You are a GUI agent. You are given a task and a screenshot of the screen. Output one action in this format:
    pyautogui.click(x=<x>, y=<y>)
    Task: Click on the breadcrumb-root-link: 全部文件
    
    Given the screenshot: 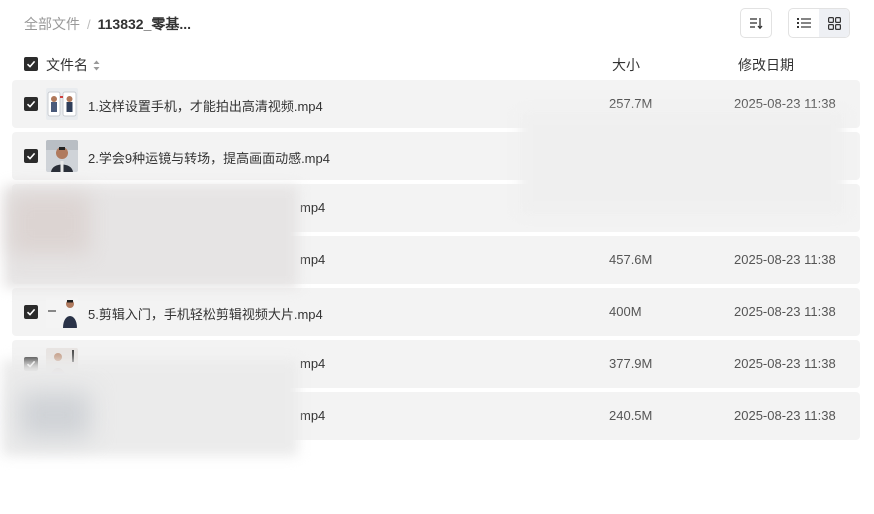 What is the action you would take?
    pyautogui.click(x=52, y=24)
    